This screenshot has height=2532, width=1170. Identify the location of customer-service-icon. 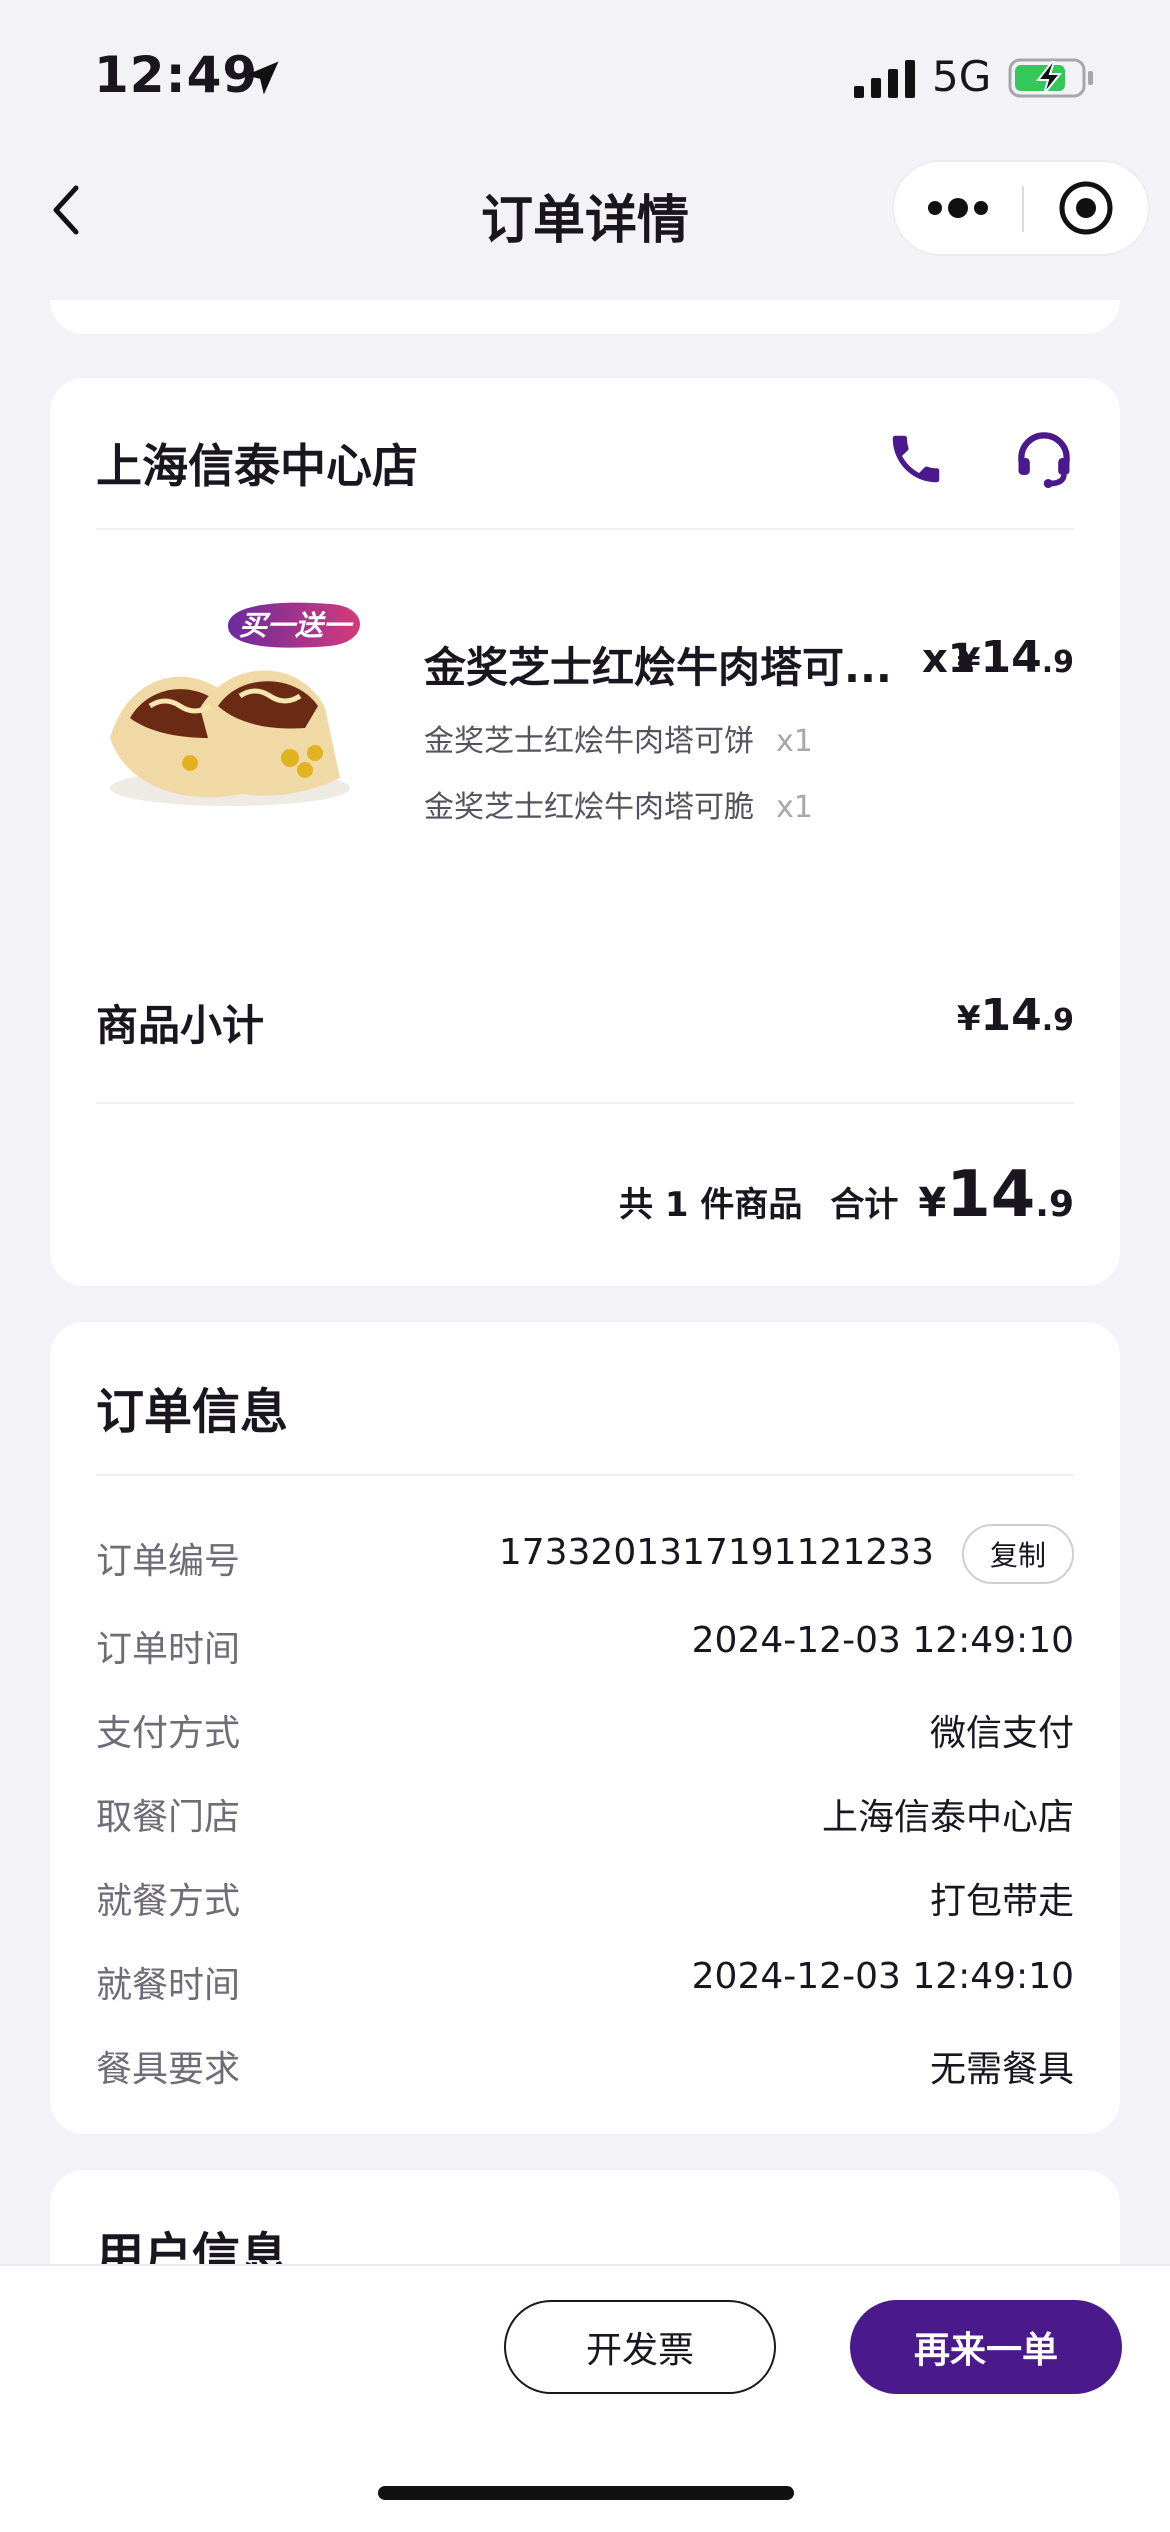
(1044, 458).